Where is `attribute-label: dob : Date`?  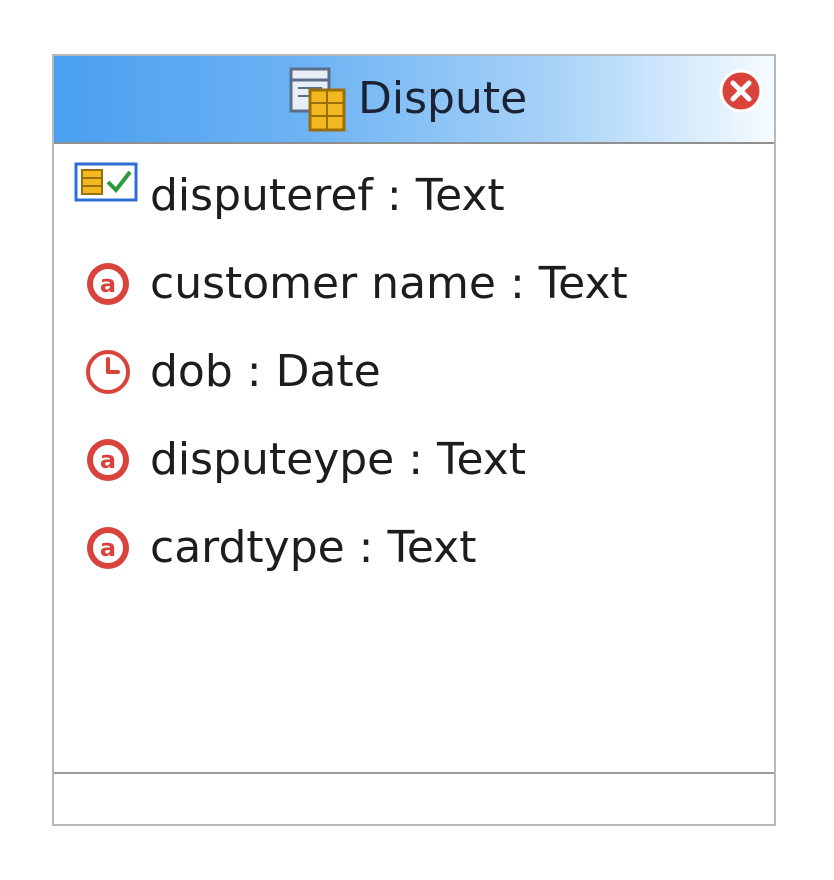 attribute-label: dob : Date is located at coordinates (265, 371).